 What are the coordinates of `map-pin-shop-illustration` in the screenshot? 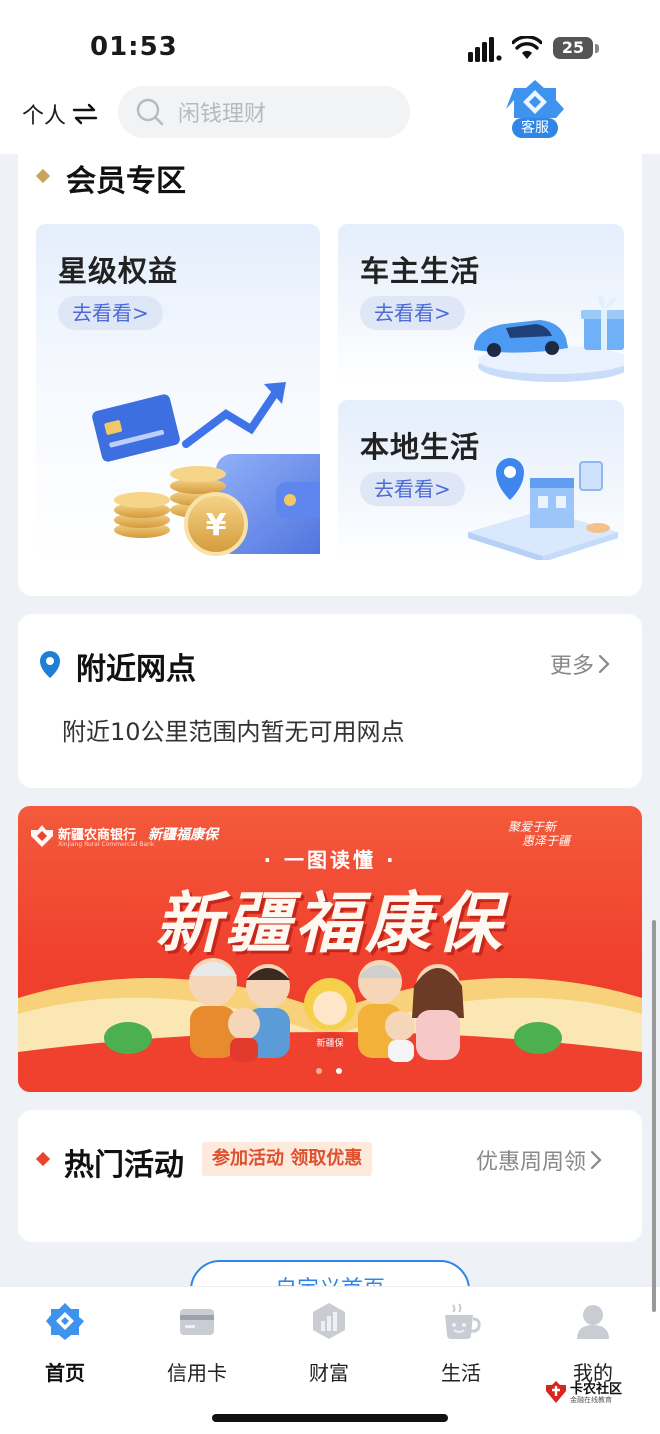 It's located at (543, 509).